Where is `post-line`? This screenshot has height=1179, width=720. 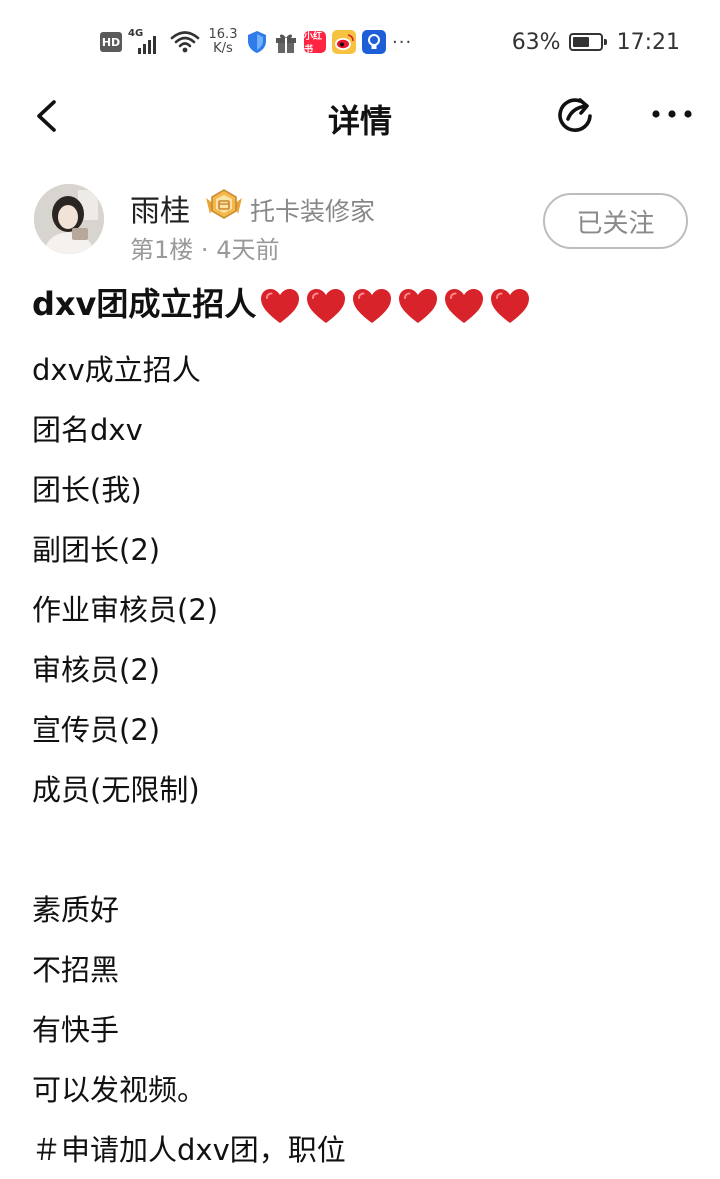 post-line is located at coordinates (362, 850).